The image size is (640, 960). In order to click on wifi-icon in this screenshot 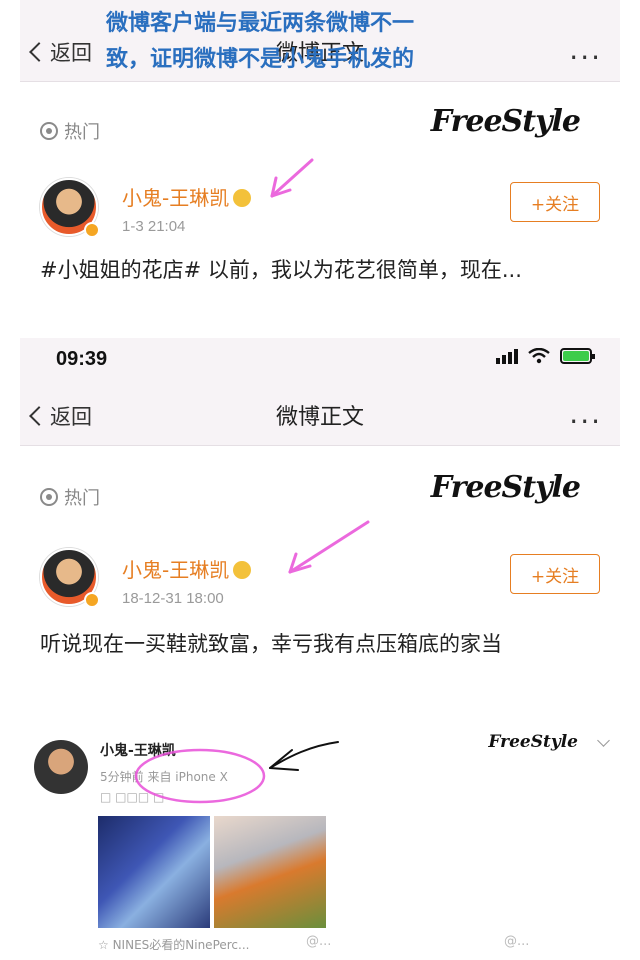, I will do `click(539, 356)`.